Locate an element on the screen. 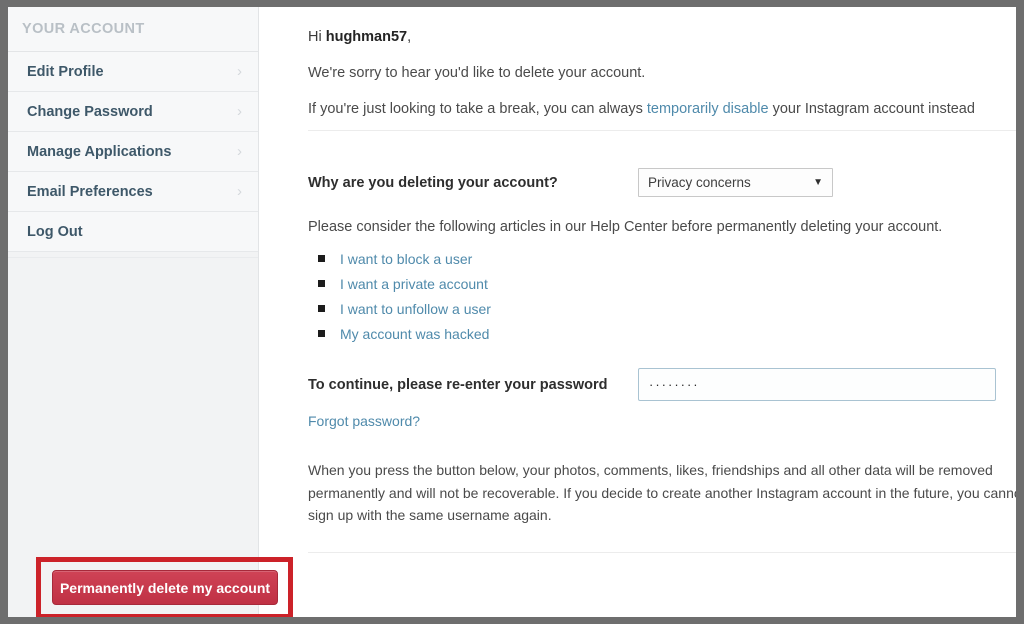 The height and width of the screenshot is (624, 1024). sidebar-item-label: Change Password is located at coordinates (90, 112).